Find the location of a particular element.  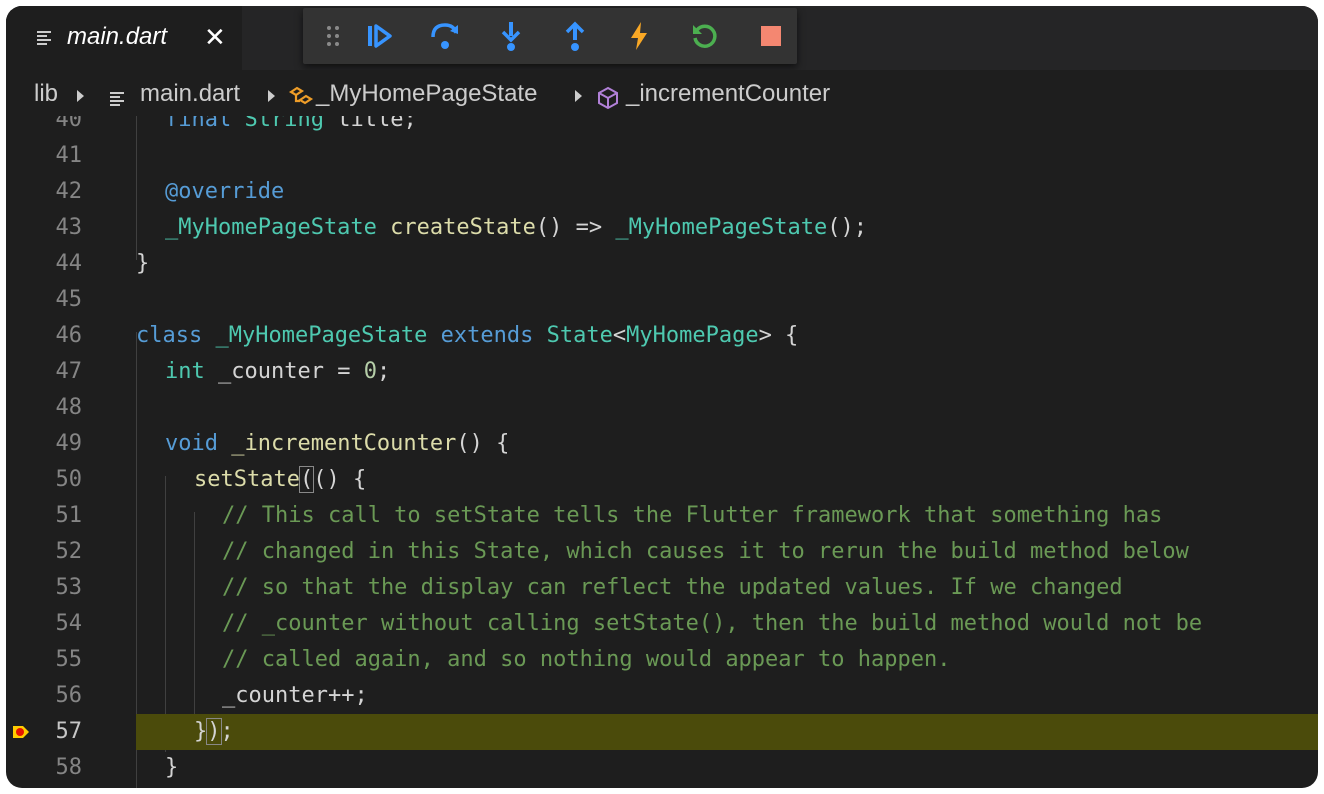

code-text: }); is located at coordinates (214, 731).